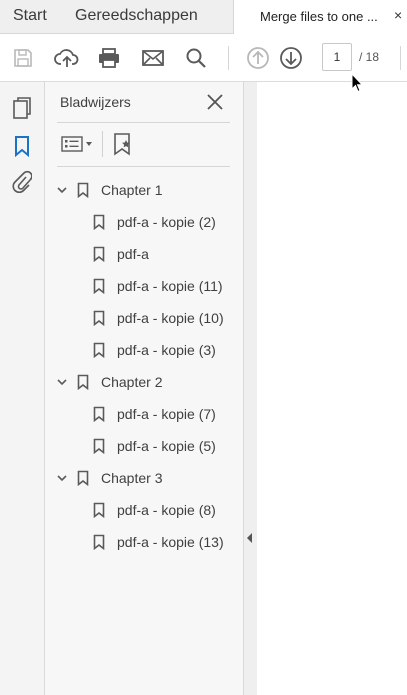  What do you see at coordinates (258, 58) in the screenshot?
I see `page-up-icon` at bounding box center [258, 58].